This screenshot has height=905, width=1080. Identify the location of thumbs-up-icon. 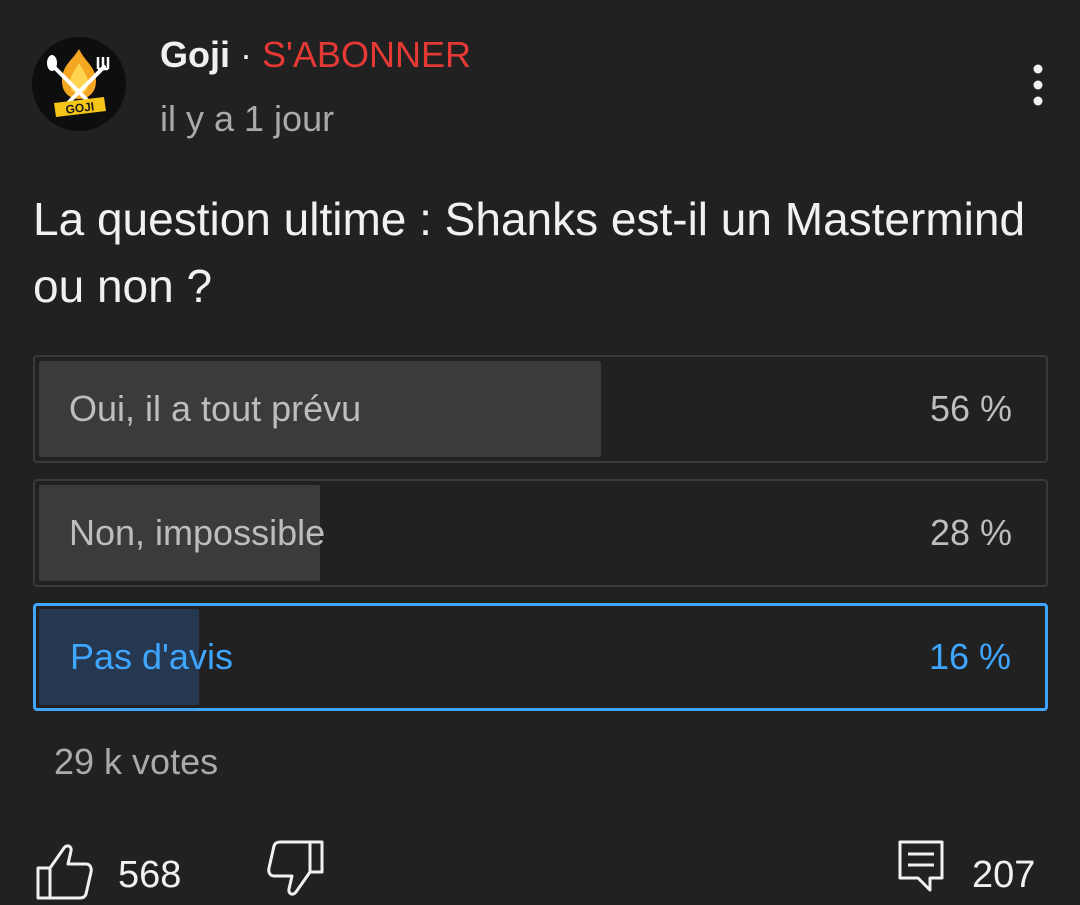
(64, 872).